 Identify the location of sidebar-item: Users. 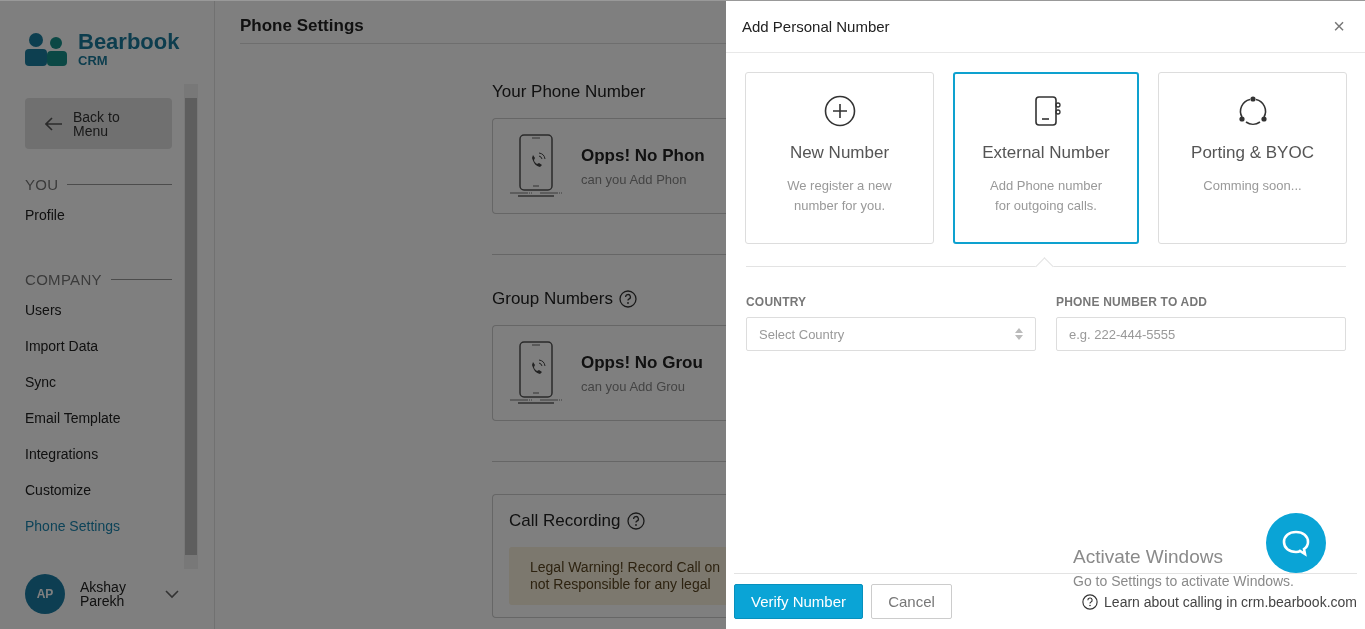
(98, 310).